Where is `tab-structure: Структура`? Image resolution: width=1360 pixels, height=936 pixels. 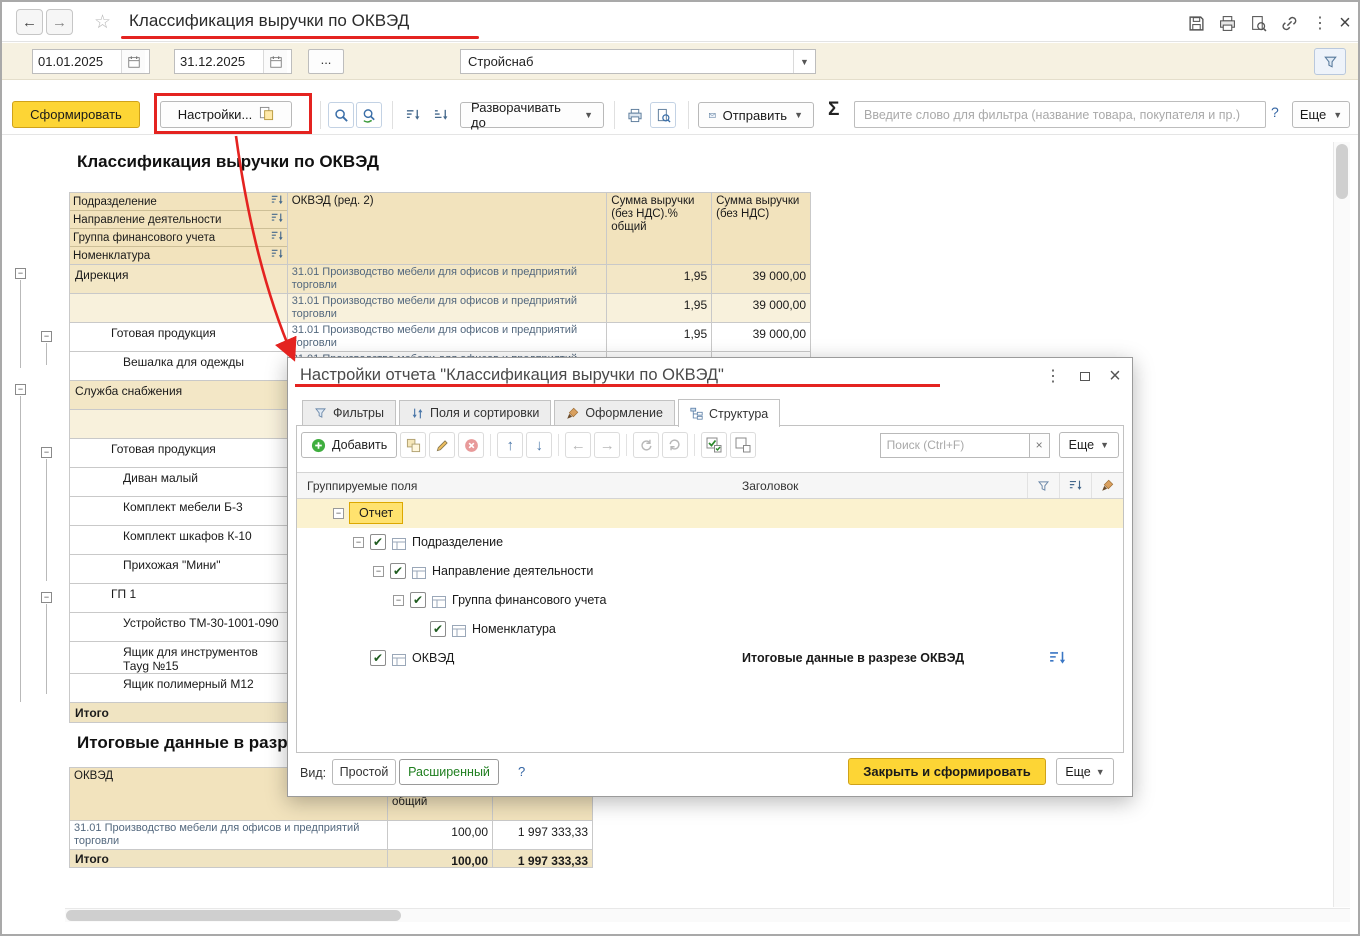
tab-structure: Структура is located at coordinates (729, 413).